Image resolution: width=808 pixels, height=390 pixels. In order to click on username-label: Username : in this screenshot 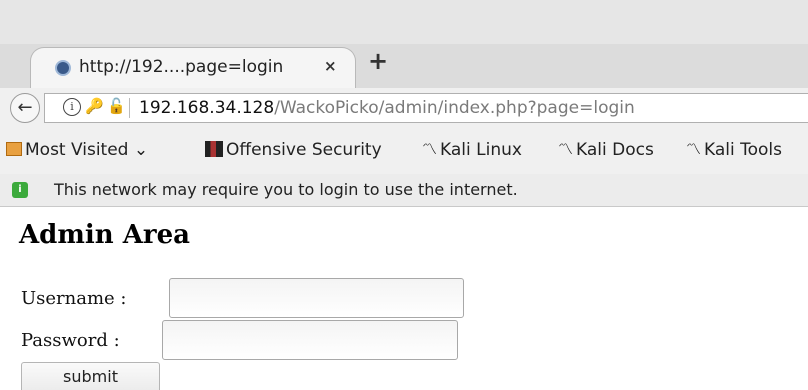, I will do `click(74, 298)`.